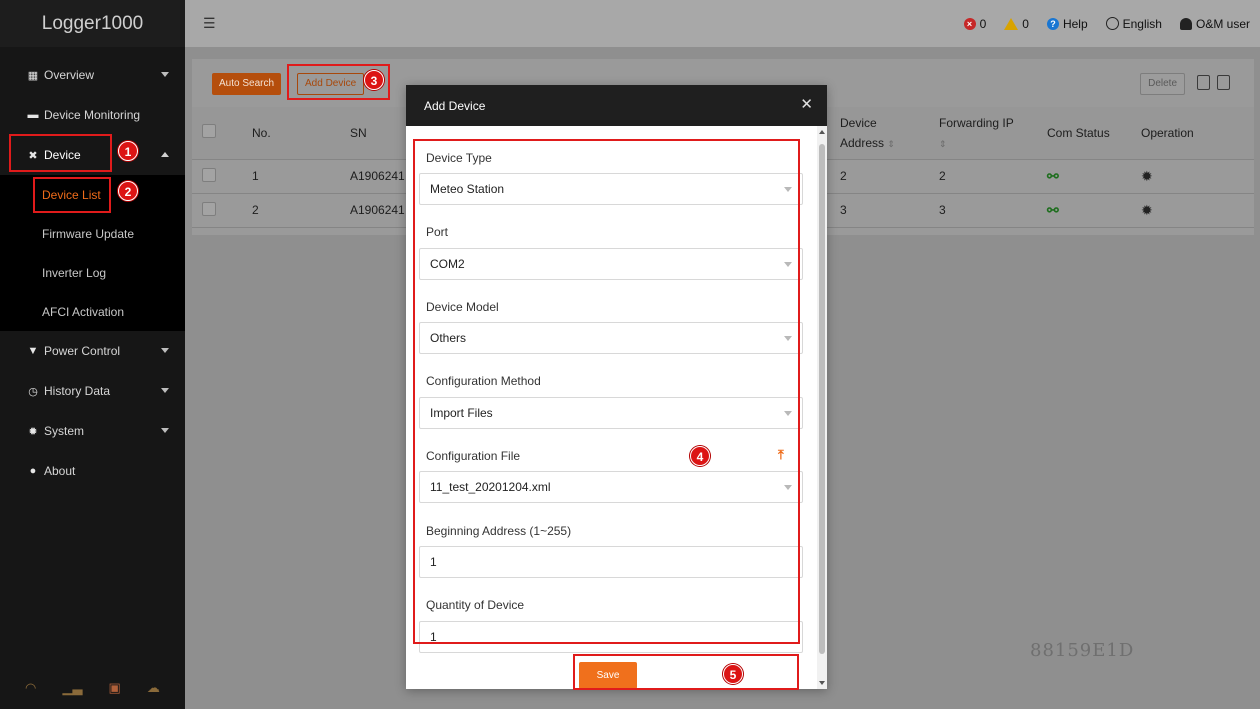 Image resolution: width=1260 pixels, height=709 pixels. What do you see at coordinates (128, 191) in the screenshot?
I see `annotation-badge-2: 2` at bounding box center [128, 191].